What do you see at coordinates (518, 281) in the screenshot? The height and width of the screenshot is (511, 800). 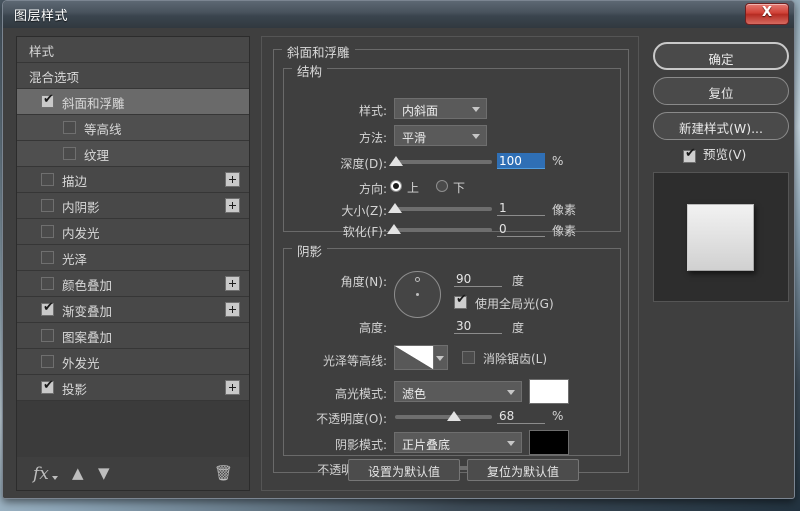 I see `angle-unit: 度` at bounding box center [518, 281].